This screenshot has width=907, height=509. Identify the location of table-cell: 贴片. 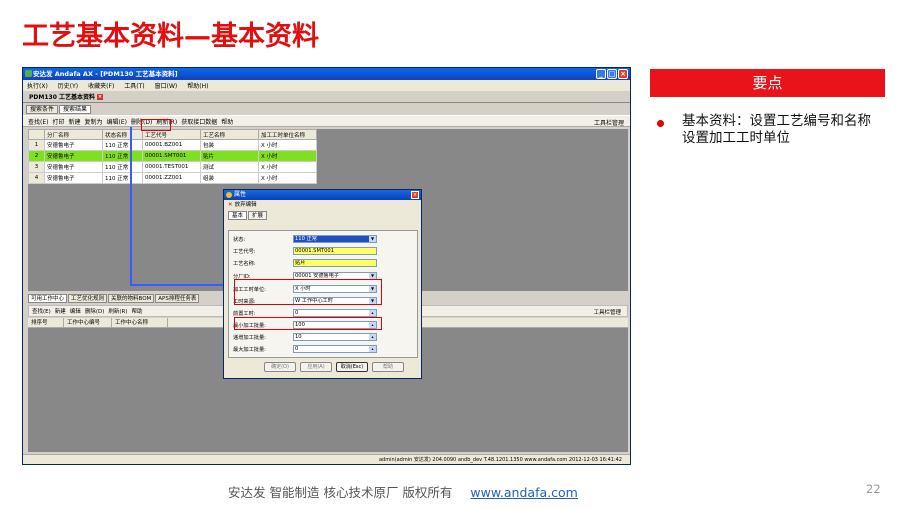
(229, 156).